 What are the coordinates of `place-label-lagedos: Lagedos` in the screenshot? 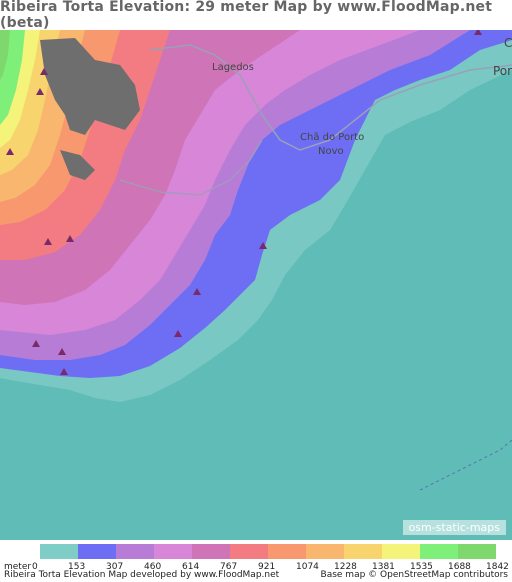 It's located at (233, 67).